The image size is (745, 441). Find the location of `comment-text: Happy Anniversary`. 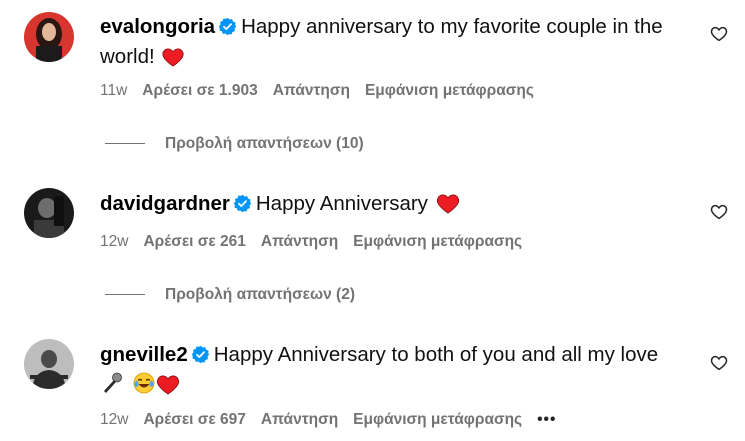

comment-text: Happy Anniversary is located at coordinates (341, 203).